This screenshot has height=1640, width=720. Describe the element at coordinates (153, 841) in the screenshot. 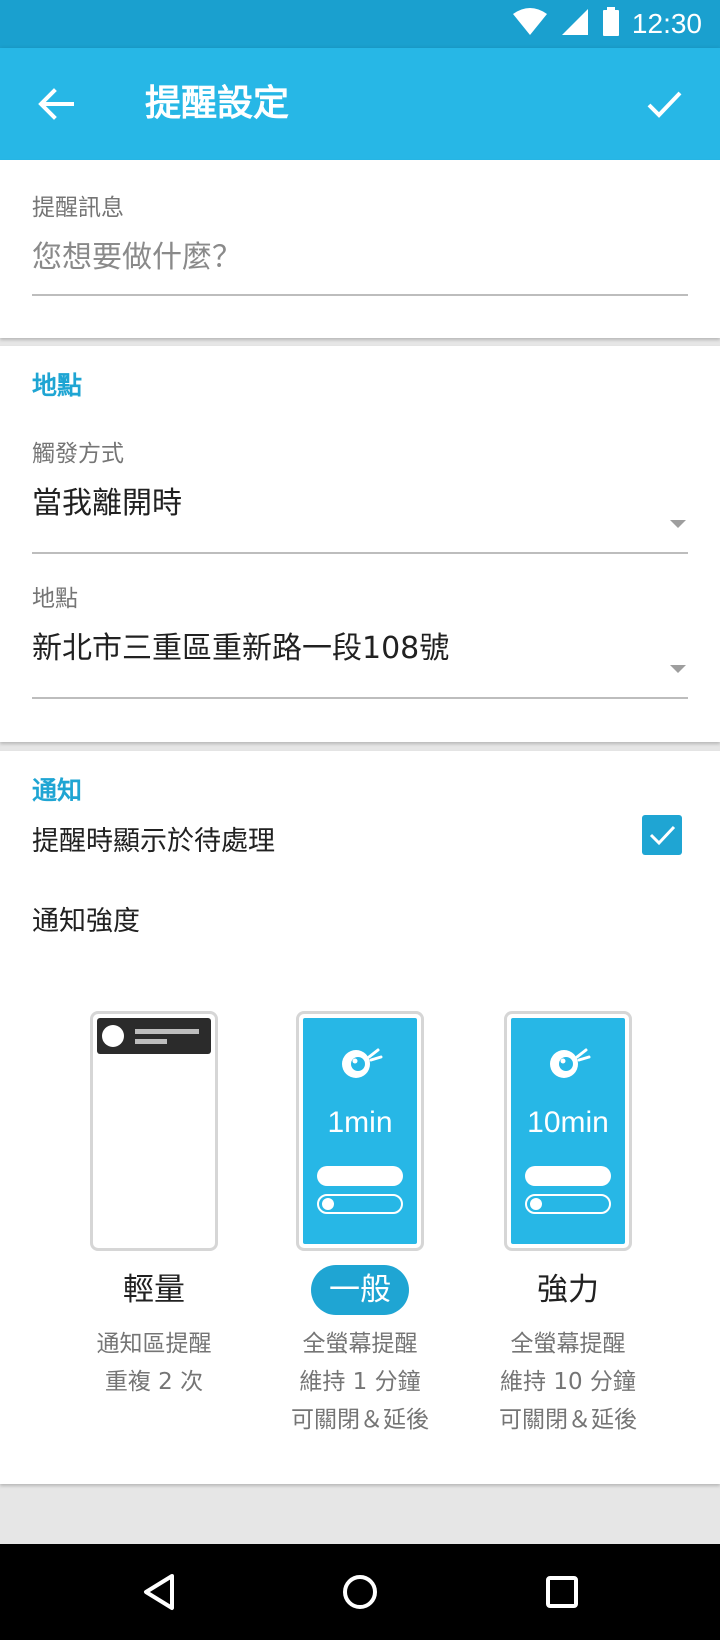

I see `show-in-todo-label: 提醒時顯示於待處理` at that location.